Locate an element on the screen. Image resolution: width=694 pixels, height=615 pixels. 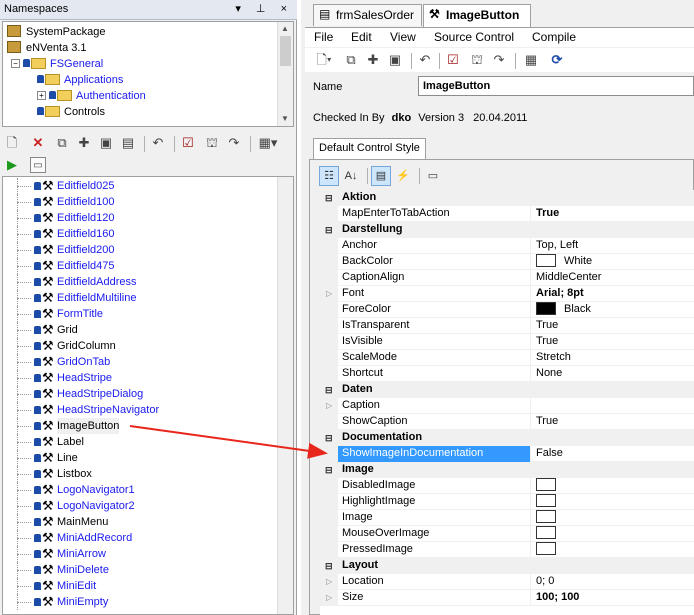
property-row: PressedImage is located at coordinates (507, 549).